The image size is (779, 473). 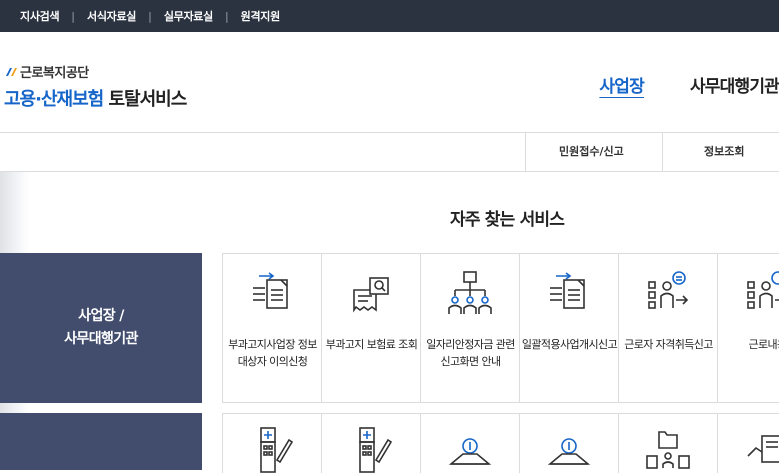 What do you see at coordinates (569, 344) in the screenshot?
I see `service-tile-label: 일괄적용사업개시신고` at bounding box center [569, 344].